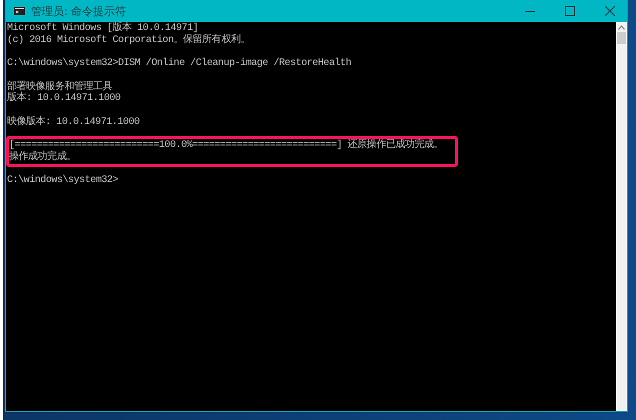 Image resolution: width=636 pixels, height=420 pixels. I want to click on console-line: 操作成功完成。, so click(43, 157).